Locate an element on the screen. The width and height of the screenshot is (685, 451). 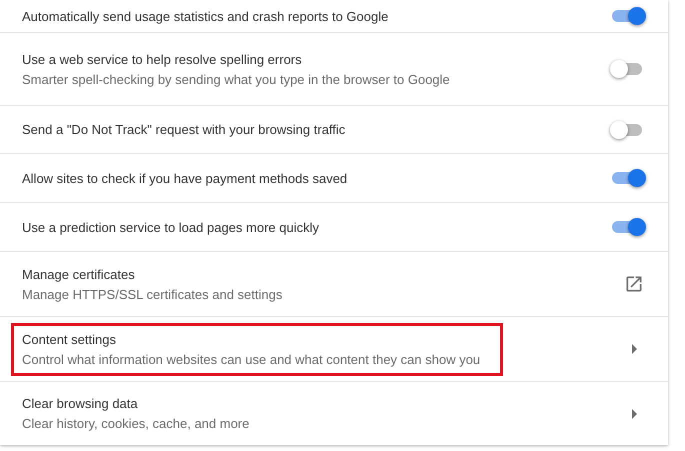
setting-title: Clear browsing data is located at coordinates (80, 403).